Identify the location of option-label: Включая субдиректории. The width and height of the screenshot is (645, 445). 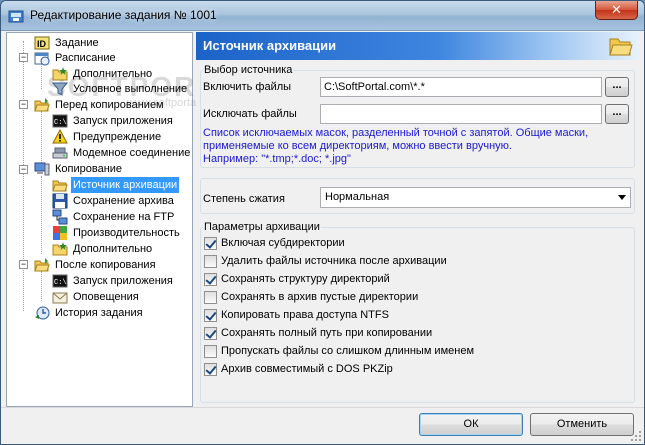
(283, 243).